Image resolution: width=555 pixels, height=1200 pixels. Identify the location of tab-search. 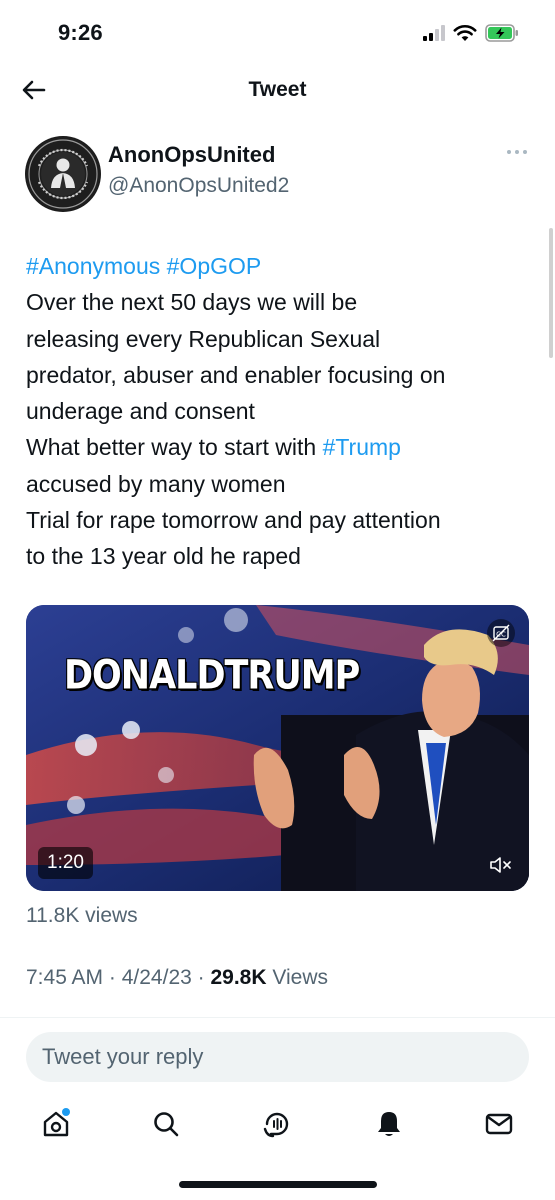
(166, 1124).